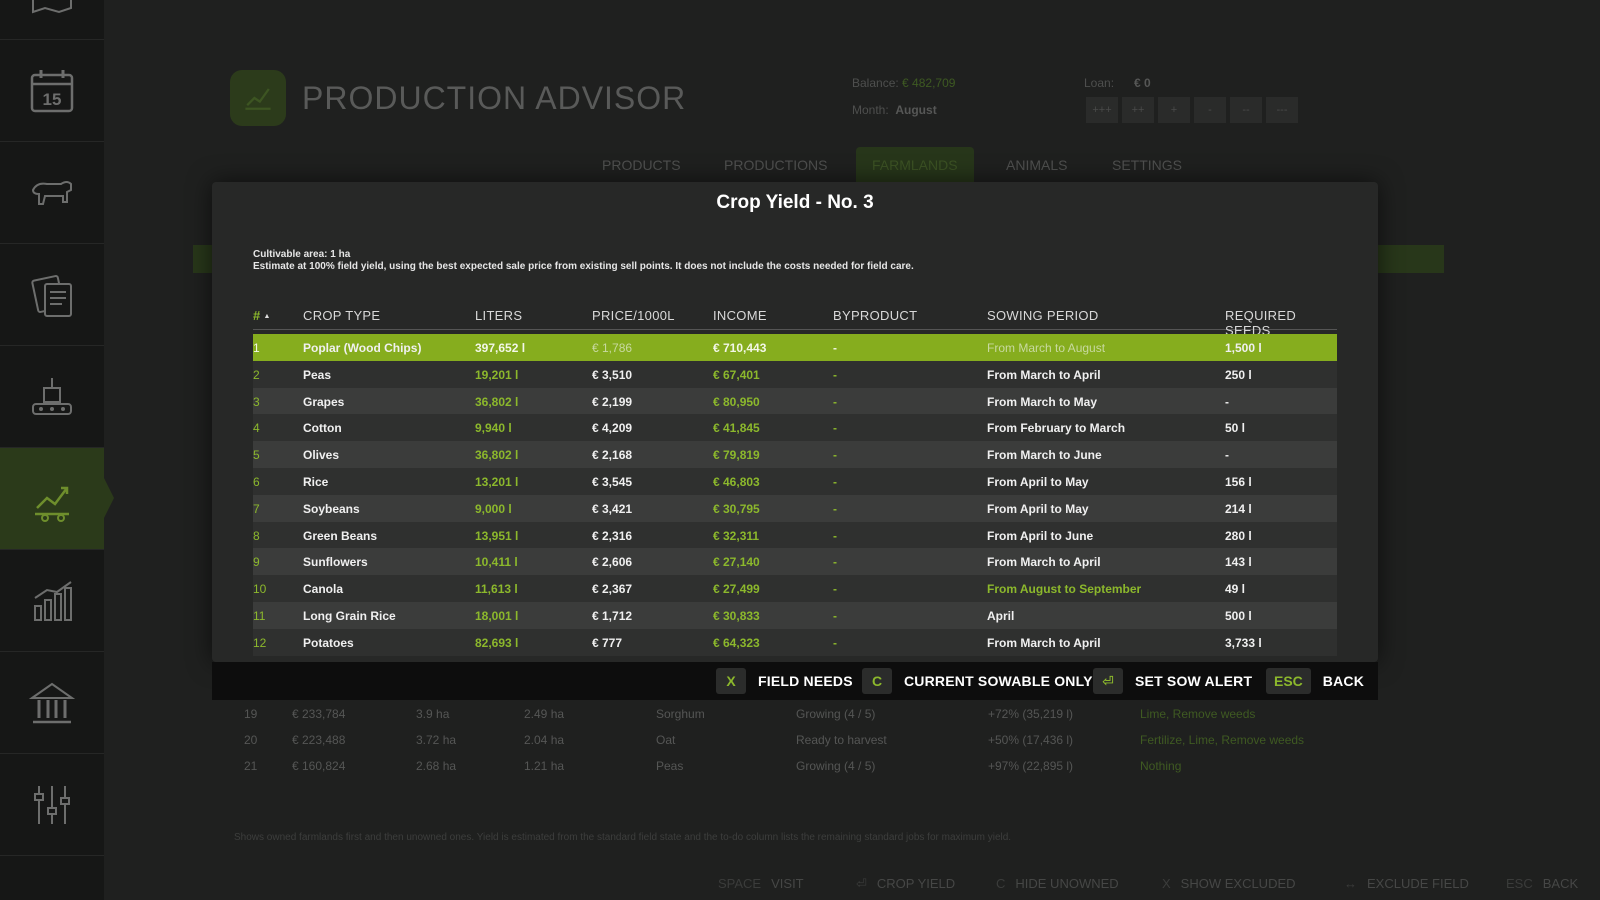 This screenshot has height=900, width=1600. Describe the element at coordinates (1246, 110) in the screenshot. I see `loan-button-minus2: --` at that location.